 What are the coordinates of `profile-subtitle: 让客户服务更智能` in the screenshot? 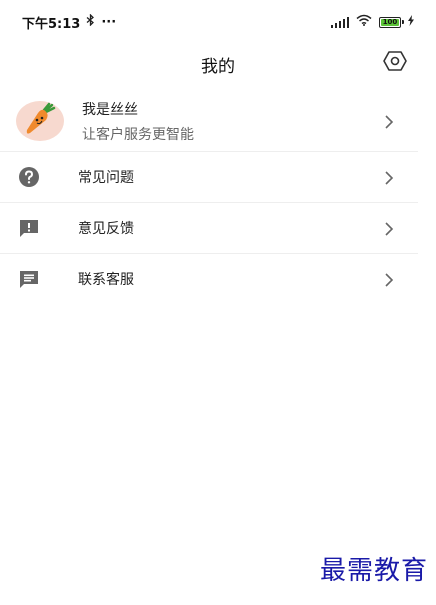 It's located at (138, 134).